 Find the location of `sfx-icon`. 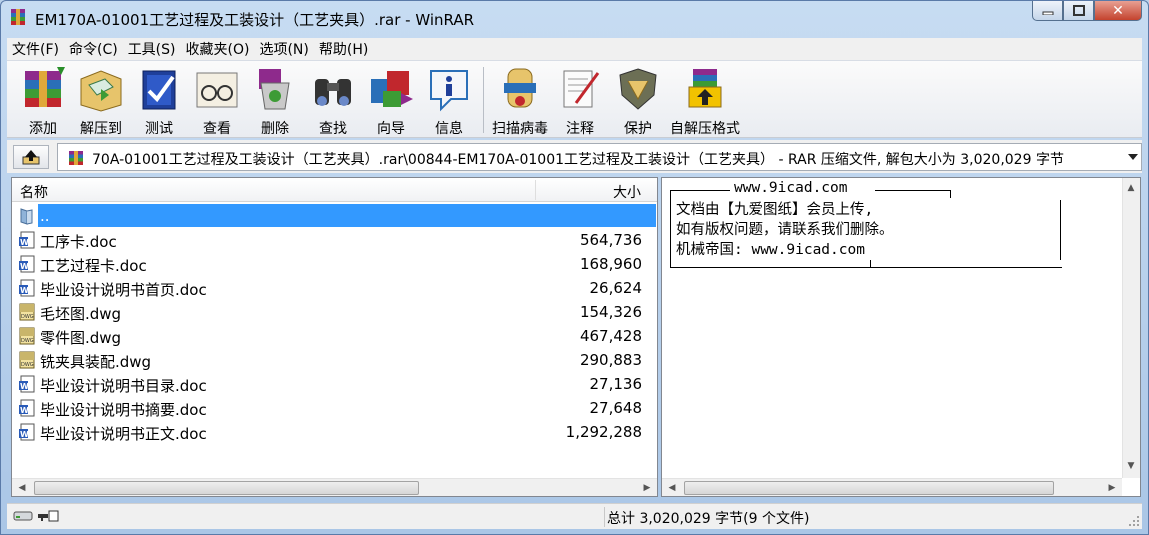

sfx-icon is located at coordinates (705, 88).